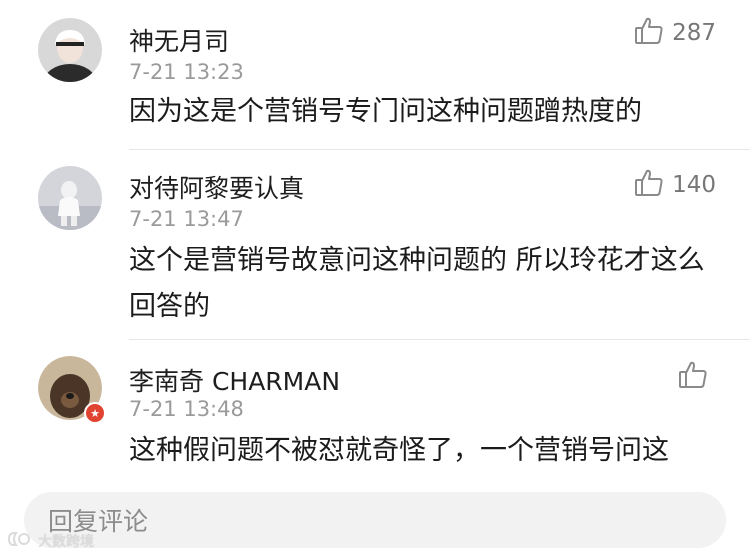 The image size is (750, 559). Describe the element at coordinates (186, 409) in the screenshot. I see `timestamp: 7-21 13:48` at that location.